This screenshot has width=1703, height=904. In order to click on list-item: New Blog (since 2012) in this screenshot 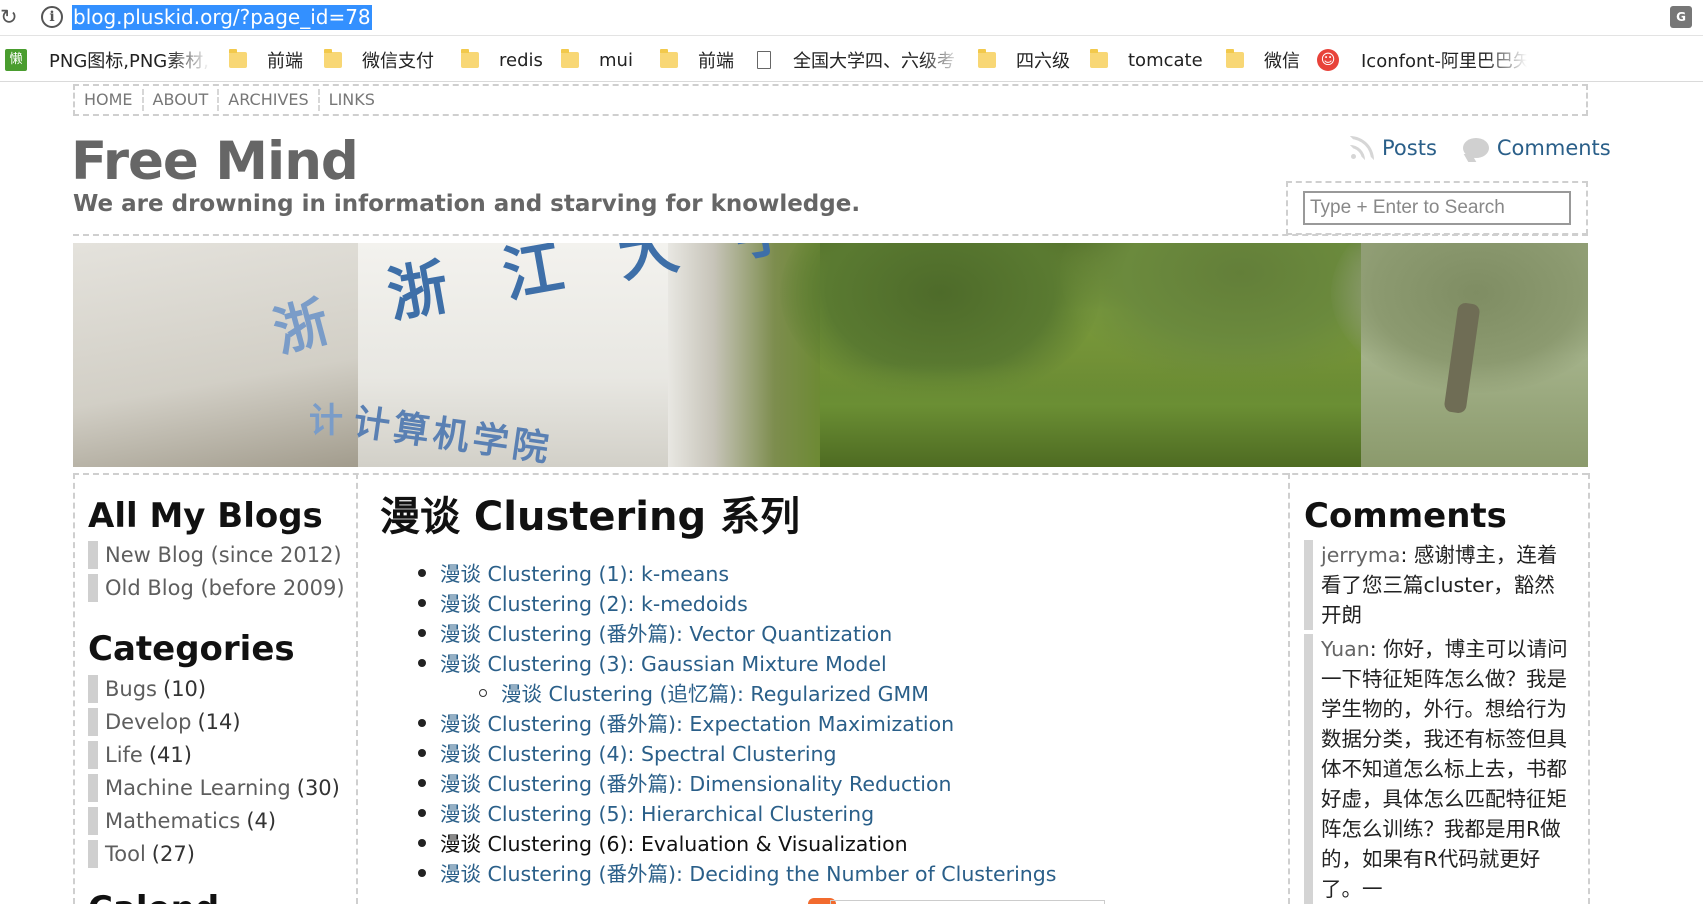, I will do `click(216, 554)`.